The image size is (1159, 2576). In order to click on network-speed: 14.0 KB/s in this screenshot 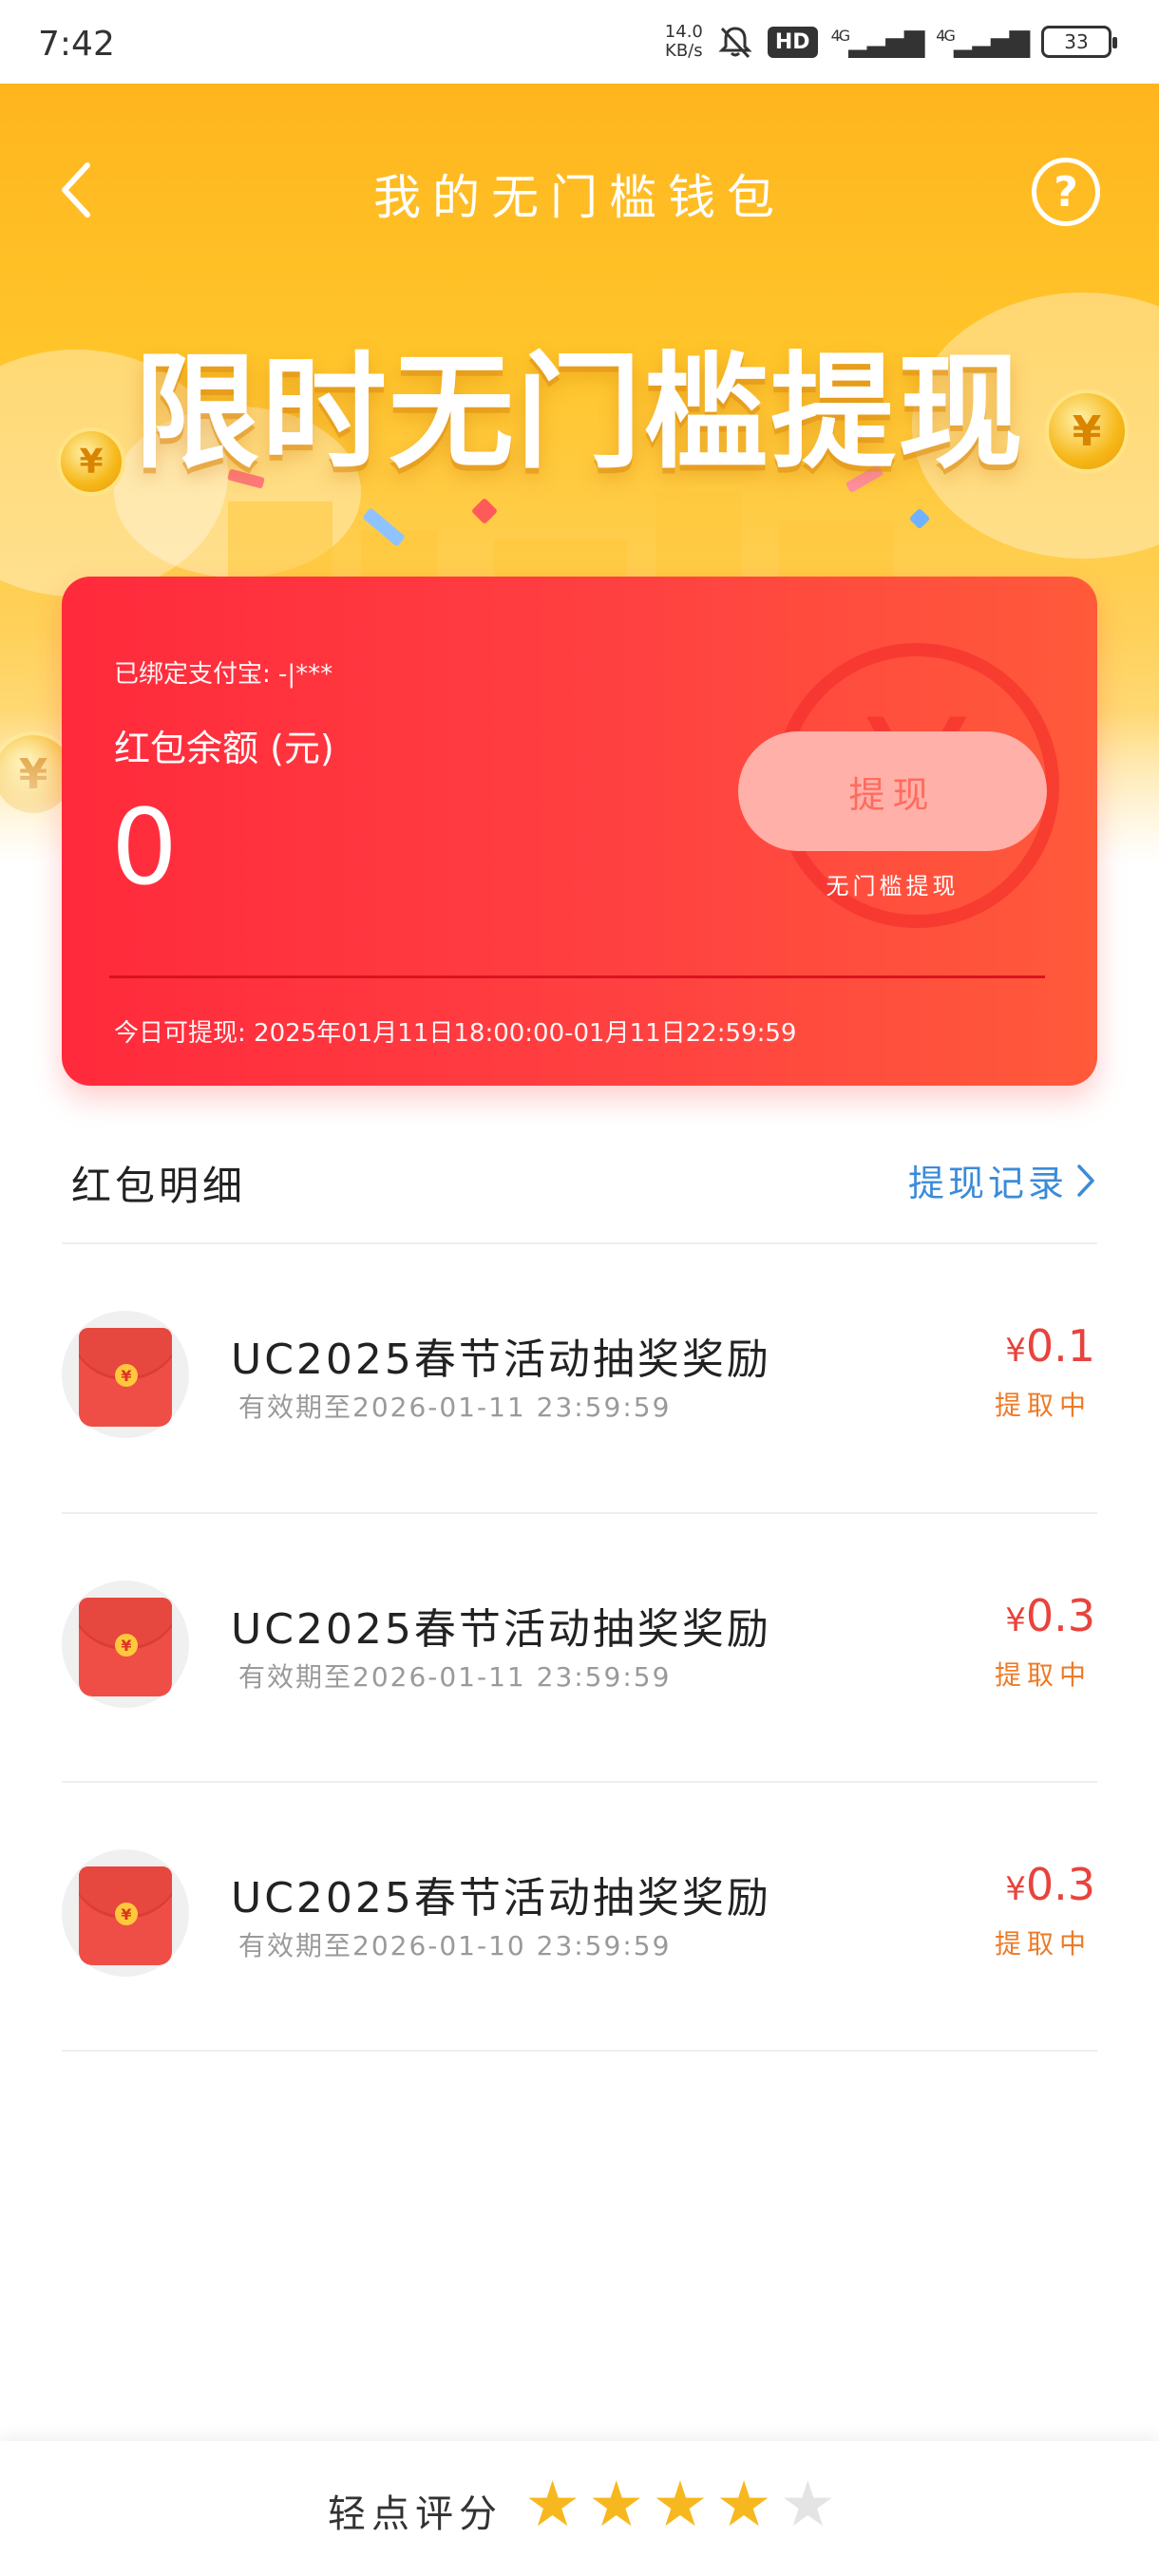, I will do `click(683, 41)`.